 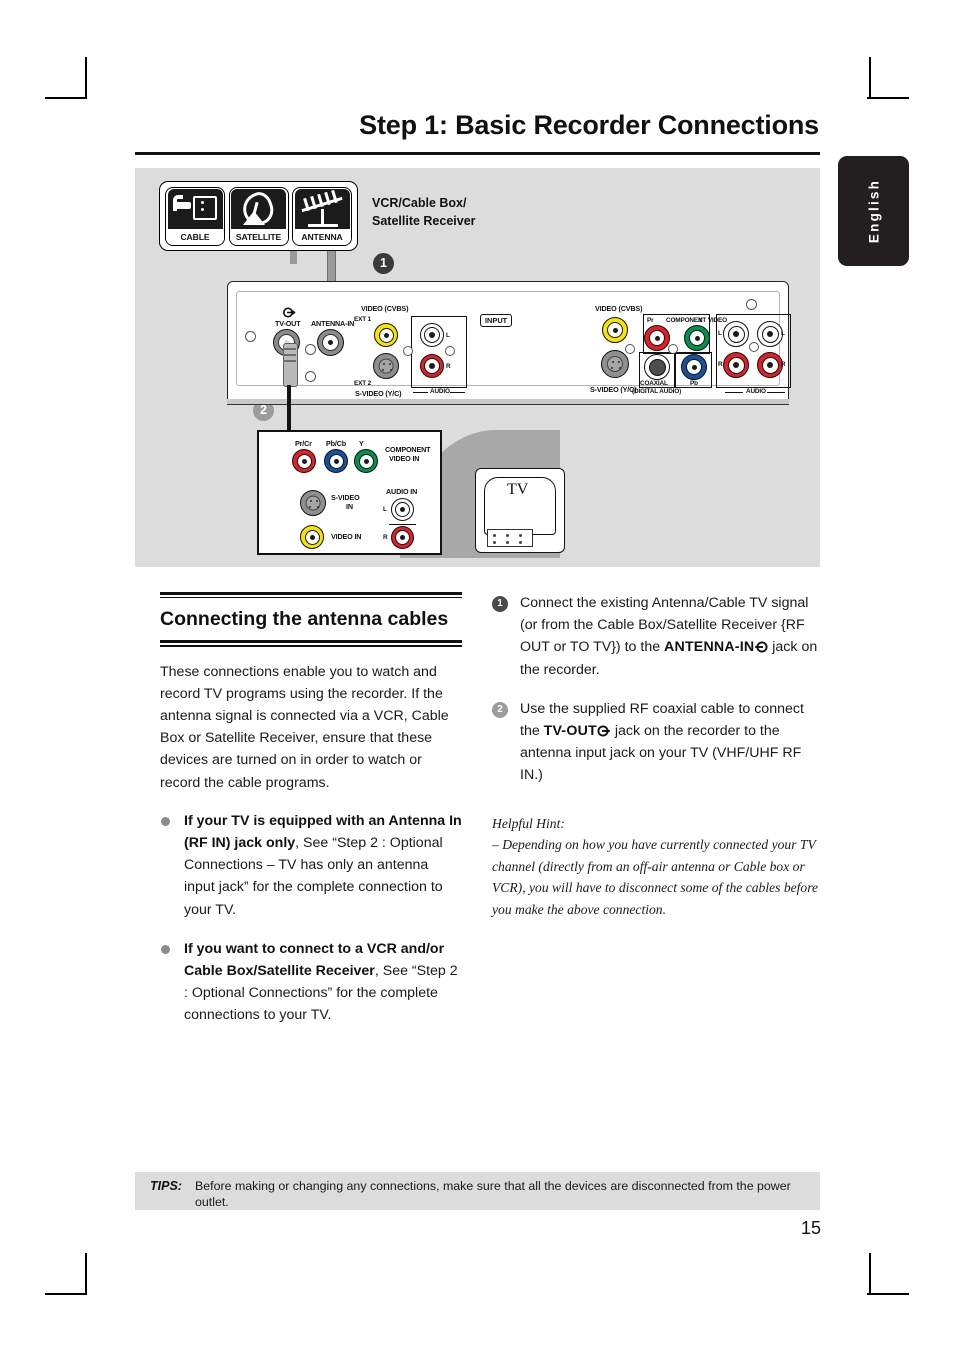 What do you see at coordinates (86, 1274) in the screenshot?
I see `crop-mark-bottom-left-v` at bounding box center [86, 1274].